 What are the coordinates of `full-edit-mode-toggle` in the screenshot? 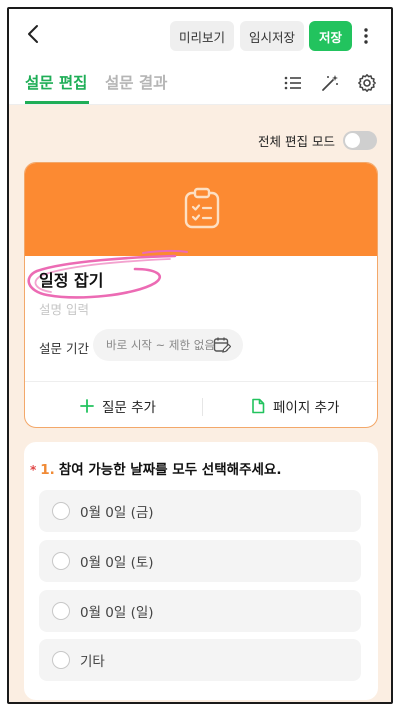 It's located at (360, 140).